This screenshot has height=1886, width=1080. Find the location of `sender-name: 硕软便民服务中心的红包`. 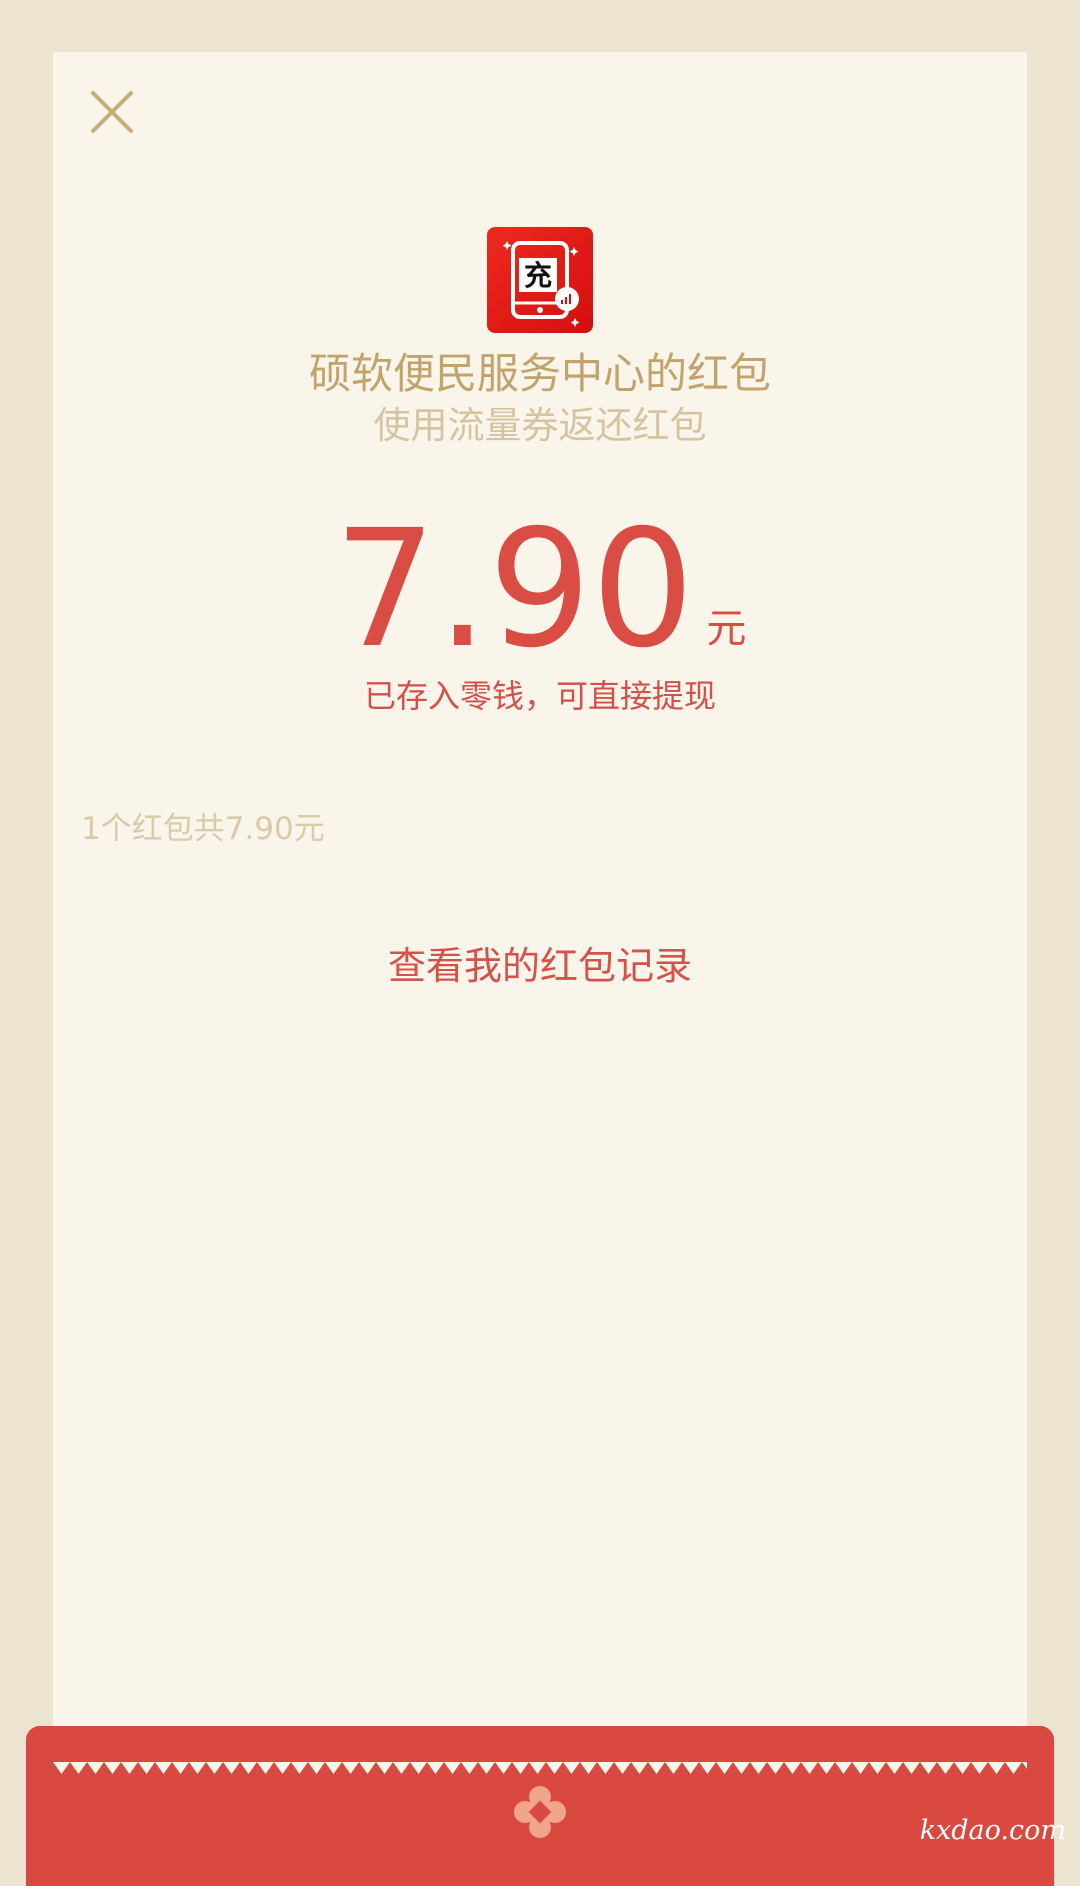

sender-name: 硕软便民服务中心的红包 is located at coordinates (539, 373).